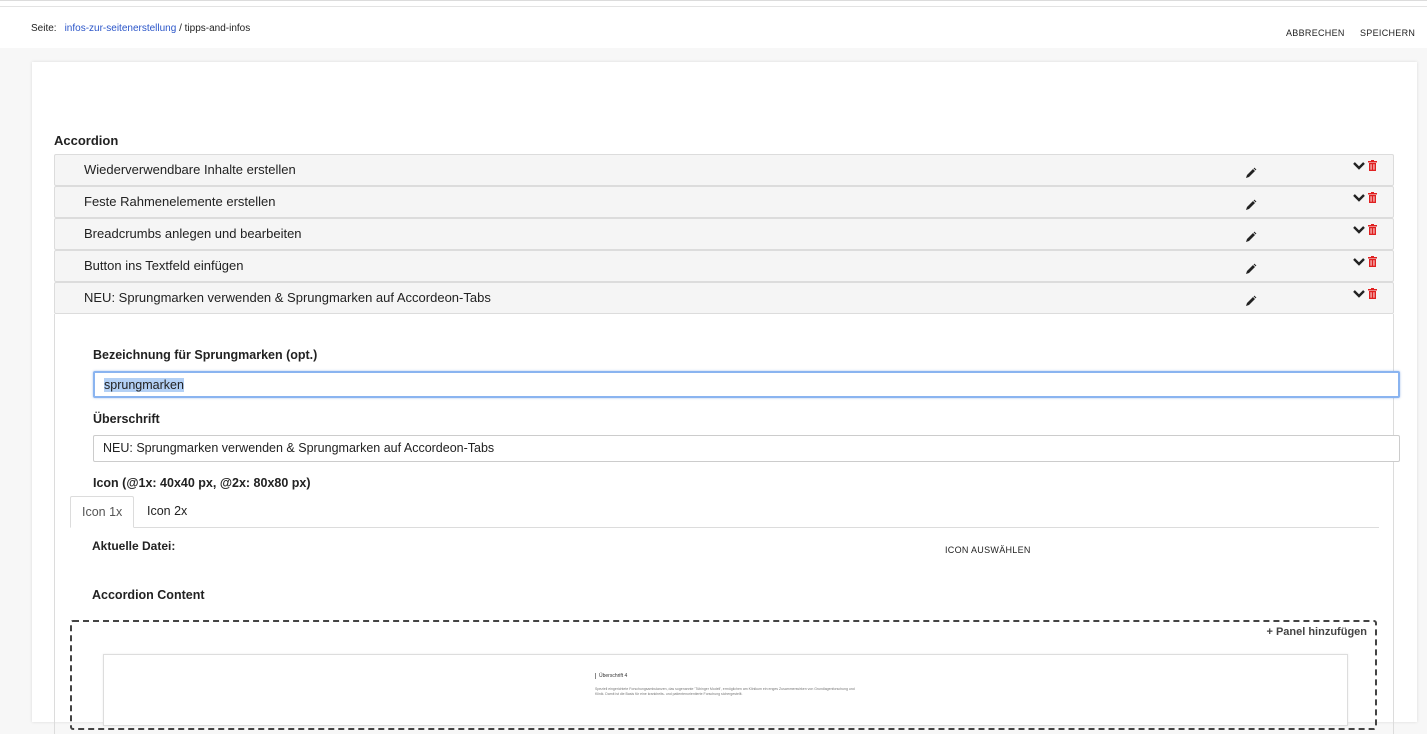  Describe the element at coordinates (190, 169) in the screenshot. I see `accordion-item-label: Wiederverwendbare Inhalte erstellen` at that location.